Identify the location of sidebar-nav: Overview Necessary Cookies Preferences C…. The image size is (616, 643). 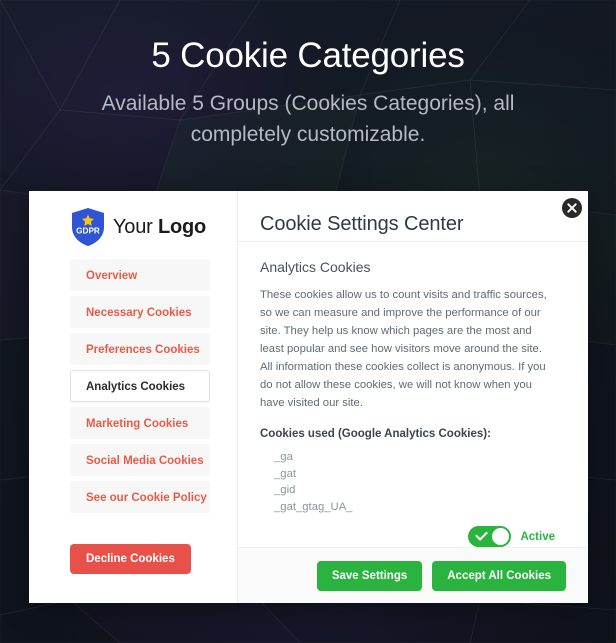
(133, 388).